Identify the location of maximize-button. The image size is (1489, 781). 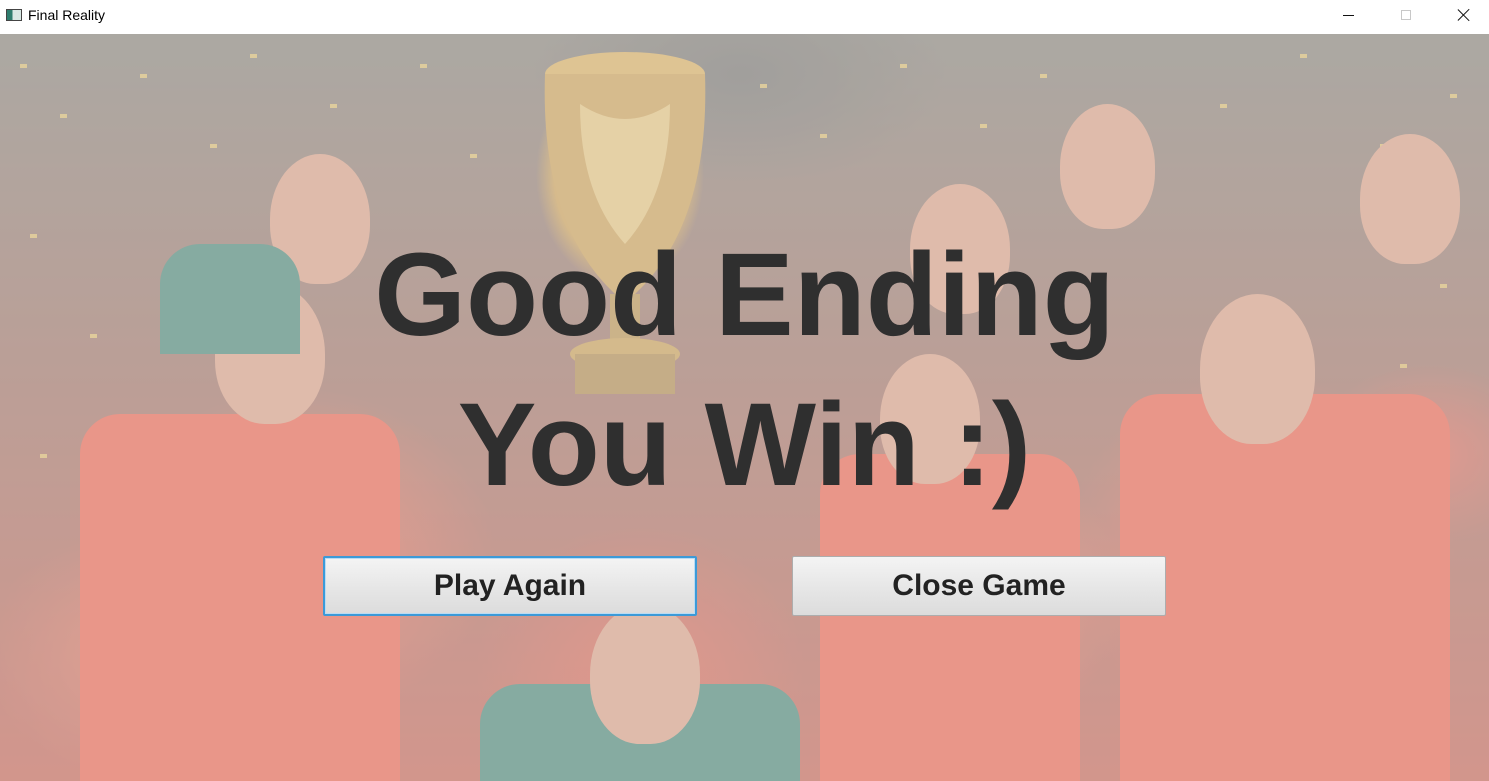
(1406, 15).